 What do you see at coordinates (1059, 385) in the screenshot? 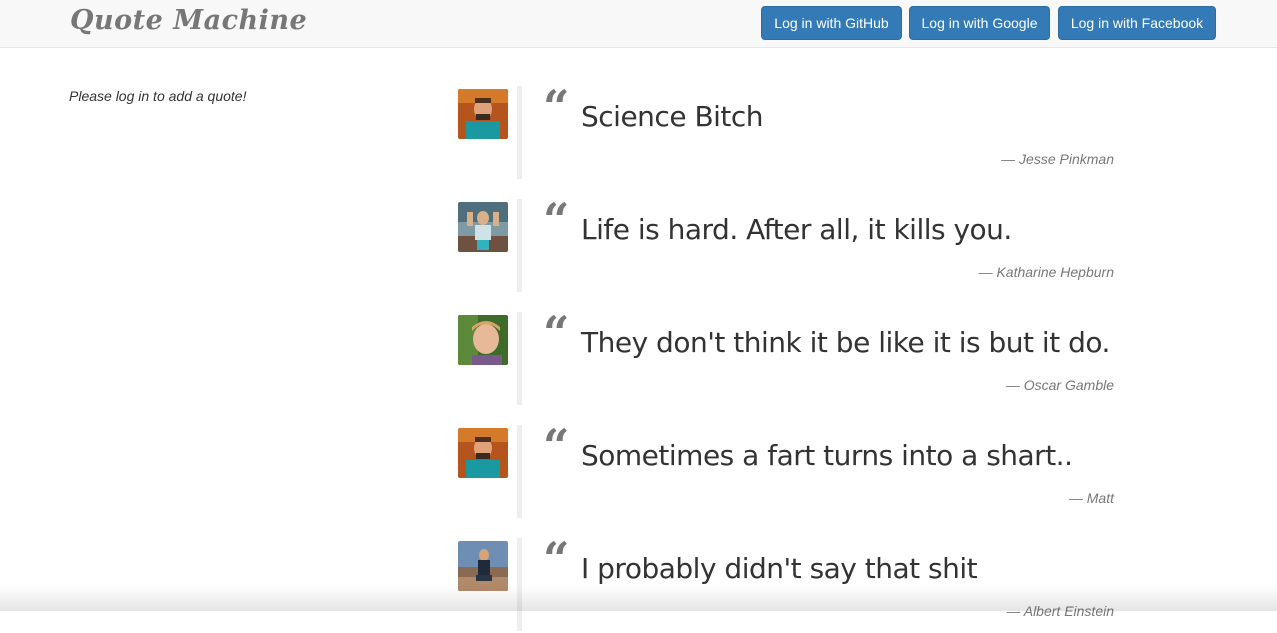
I see `quote-author: — Oscar Gamble` at bounding box center [1059, 385].